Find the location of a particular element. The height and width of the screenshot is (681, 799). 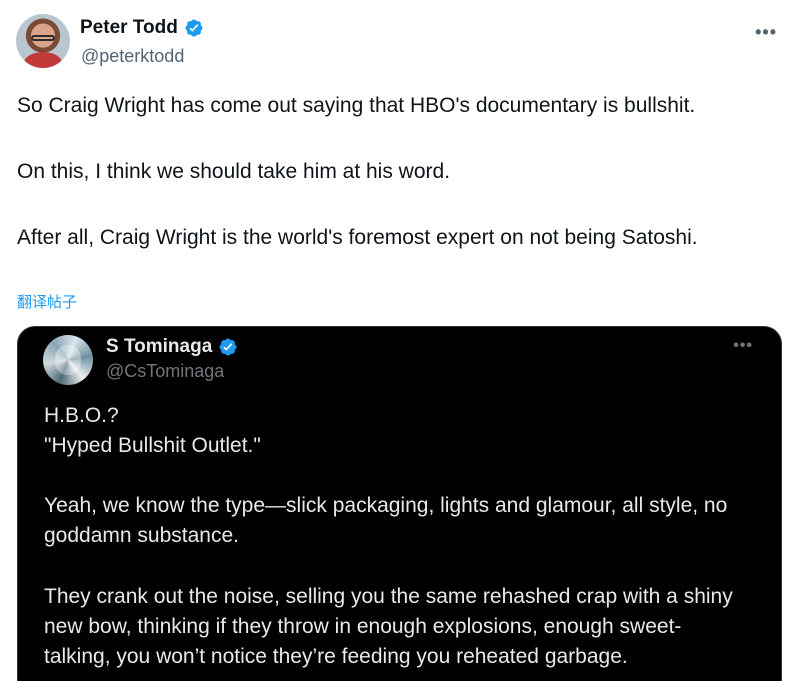

author-avatar is located at coordinates (43, 41).